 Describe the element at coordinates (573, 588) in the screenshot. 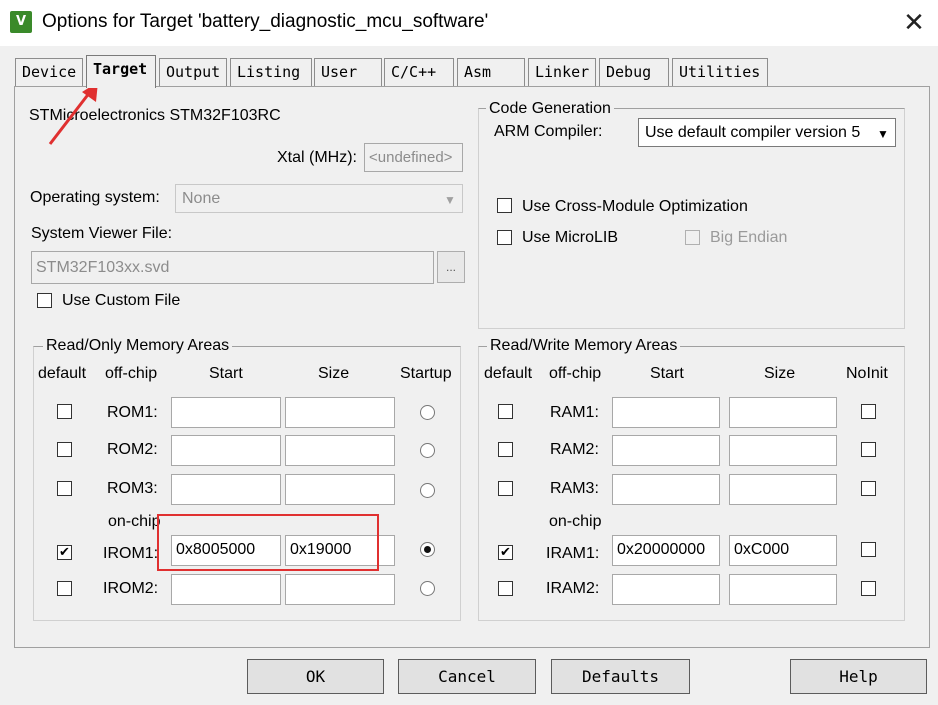

I see `iram2-label: IRAM2:` at that location.